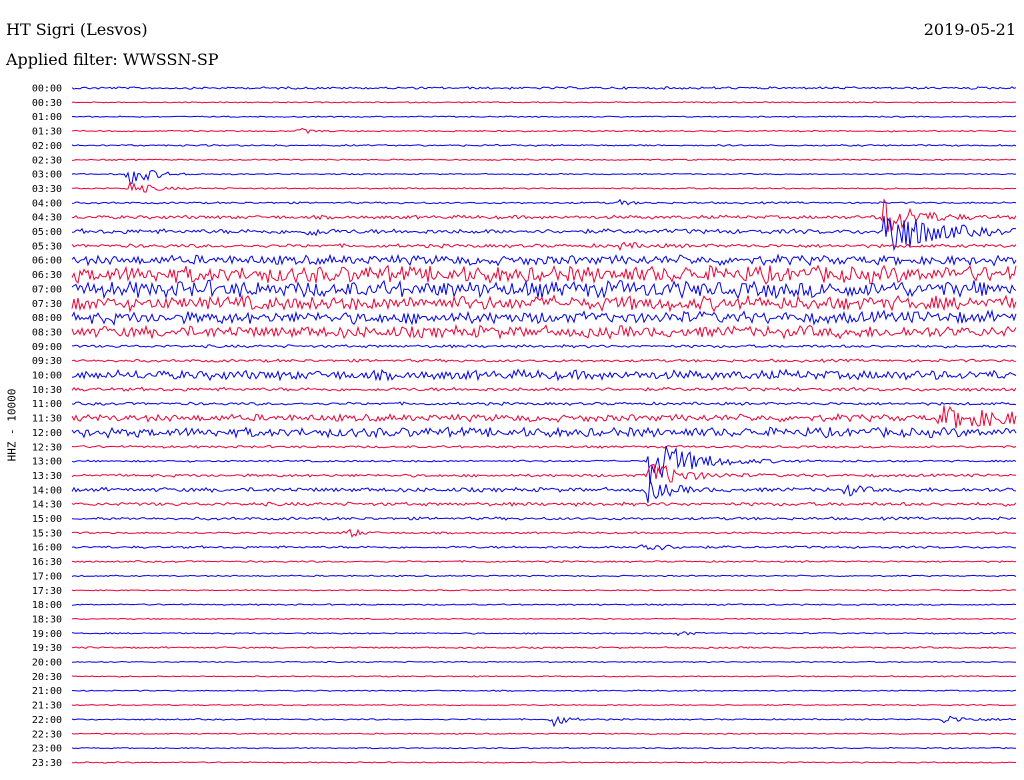 This screenshot has width=1024, height=780. What do you see at coordinates (47, 361) in the screenshot?
I see `time-tick-label: 09:30` at bounding box center [47, 361].